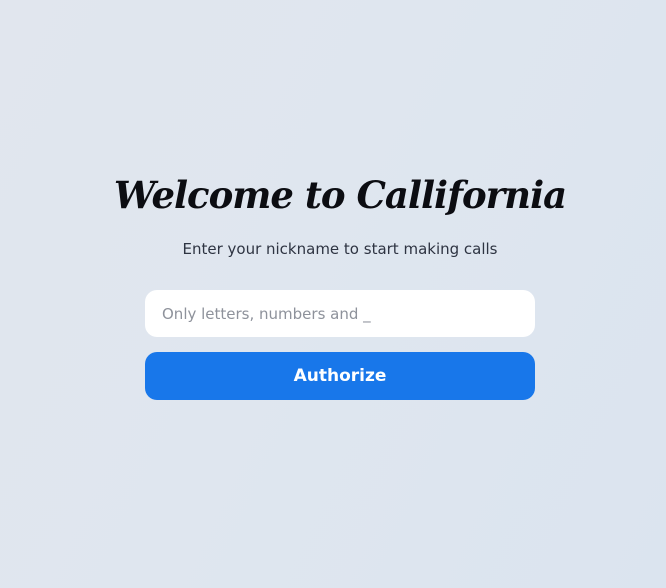 This screenshot has height=588, width=666. Describe the element at coordinates (340, 313) in the screenshot. I see `nickname-input` at that location.